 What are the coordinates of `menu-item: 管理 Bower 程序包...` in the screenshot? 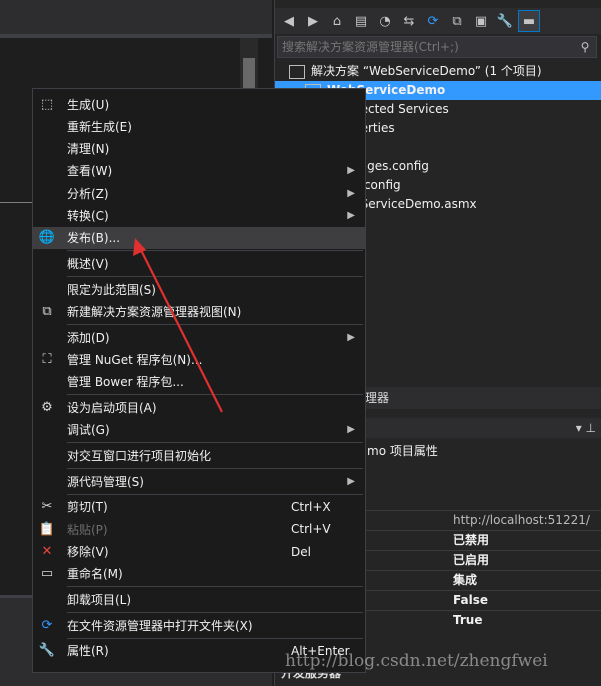 It's located at (199, 382).